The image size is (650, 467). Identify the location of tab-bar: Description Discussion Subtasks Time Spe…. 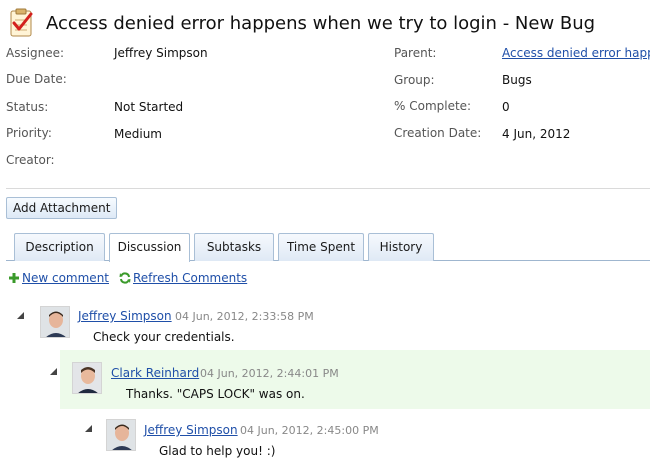
(332, 247).